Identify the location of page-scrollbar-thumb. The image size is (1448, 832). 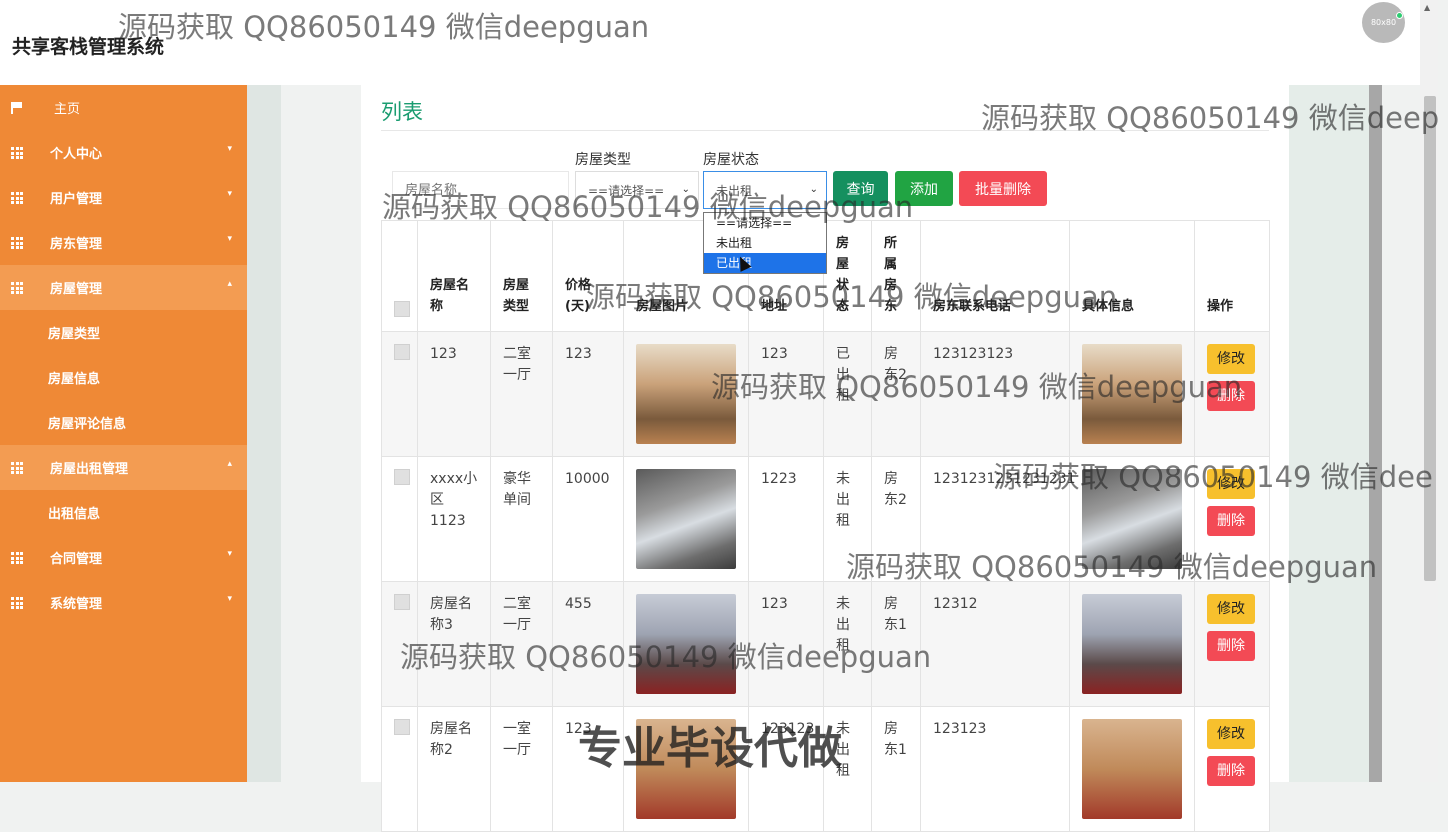
(1430, 338).